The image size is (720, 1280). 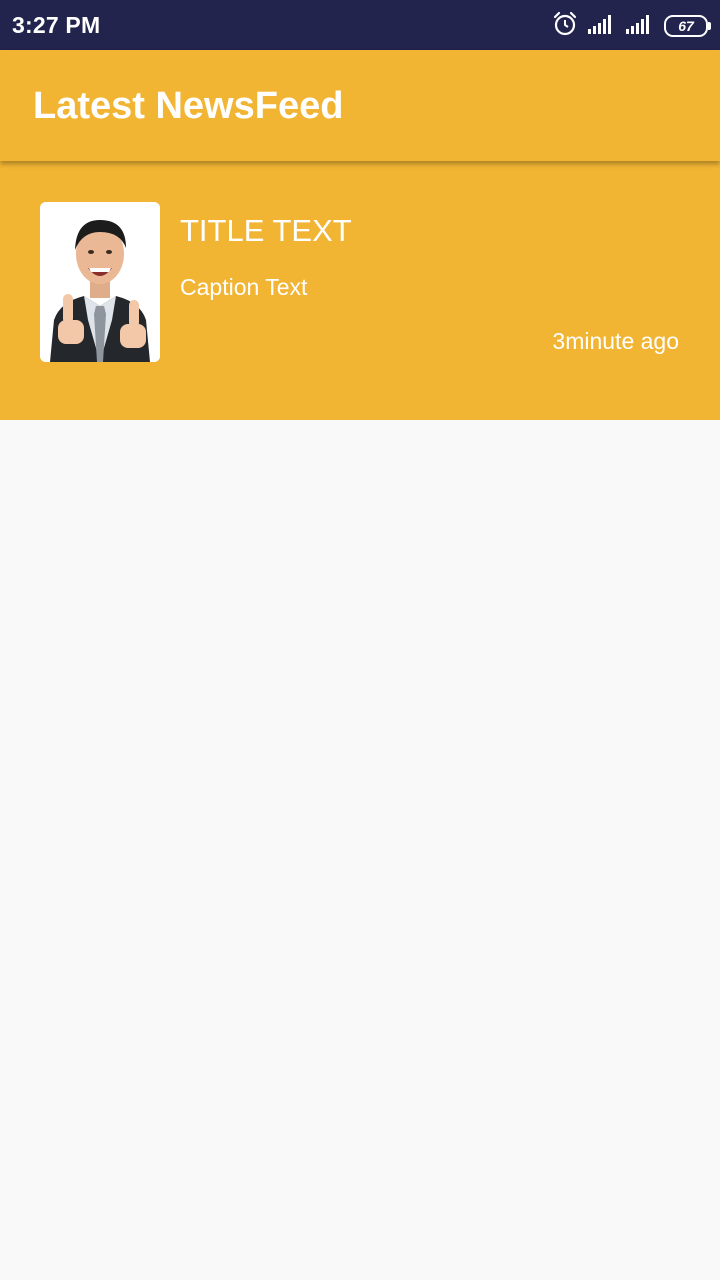 What do you see at coordinates (266, 230) in the screenshot?
I see `news-title: TITLE TEXT` at bounding box center [266, 230].